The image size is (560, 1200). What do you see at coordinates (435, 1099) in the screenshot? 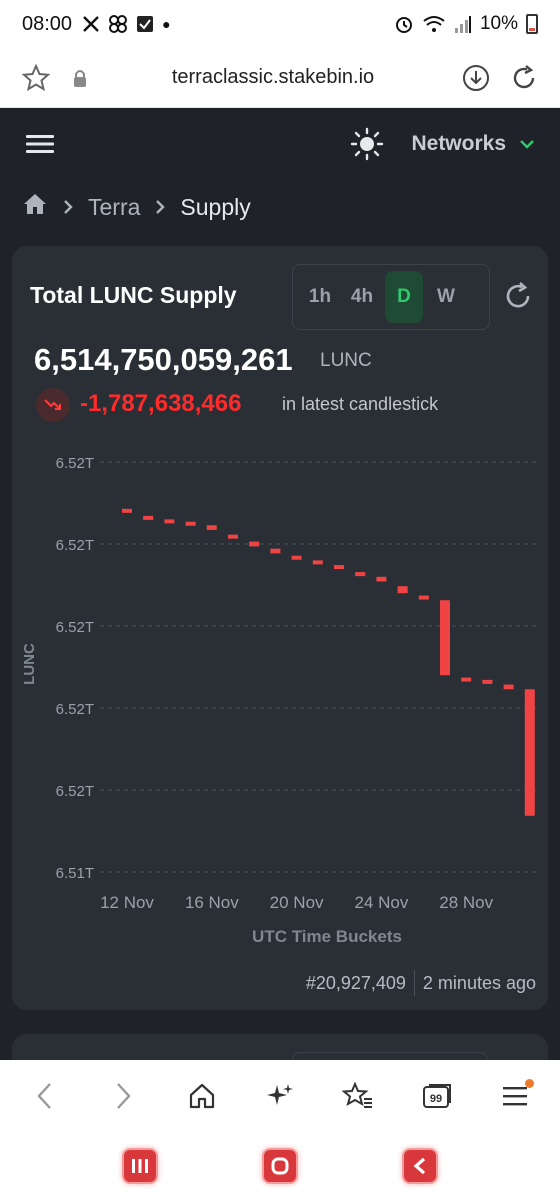
I see `tab-count: 99` at bounding box center [435, 1099].